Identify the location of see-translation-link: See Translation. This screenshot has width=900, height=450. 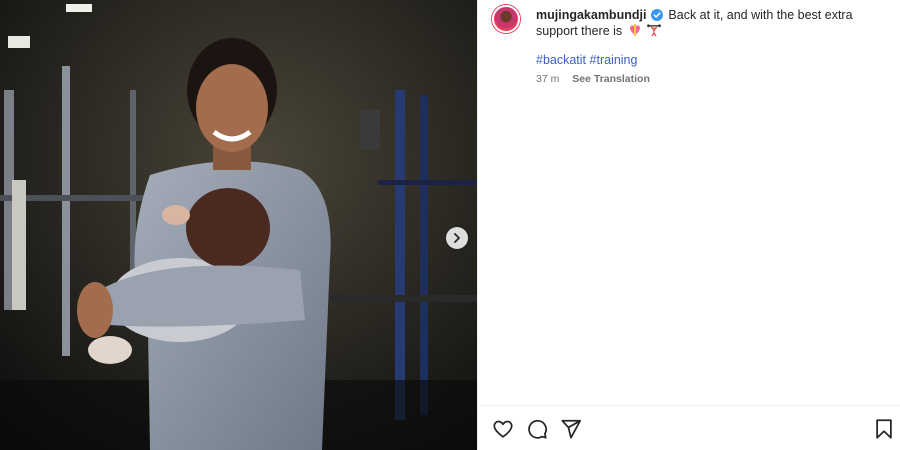
(611, 79).